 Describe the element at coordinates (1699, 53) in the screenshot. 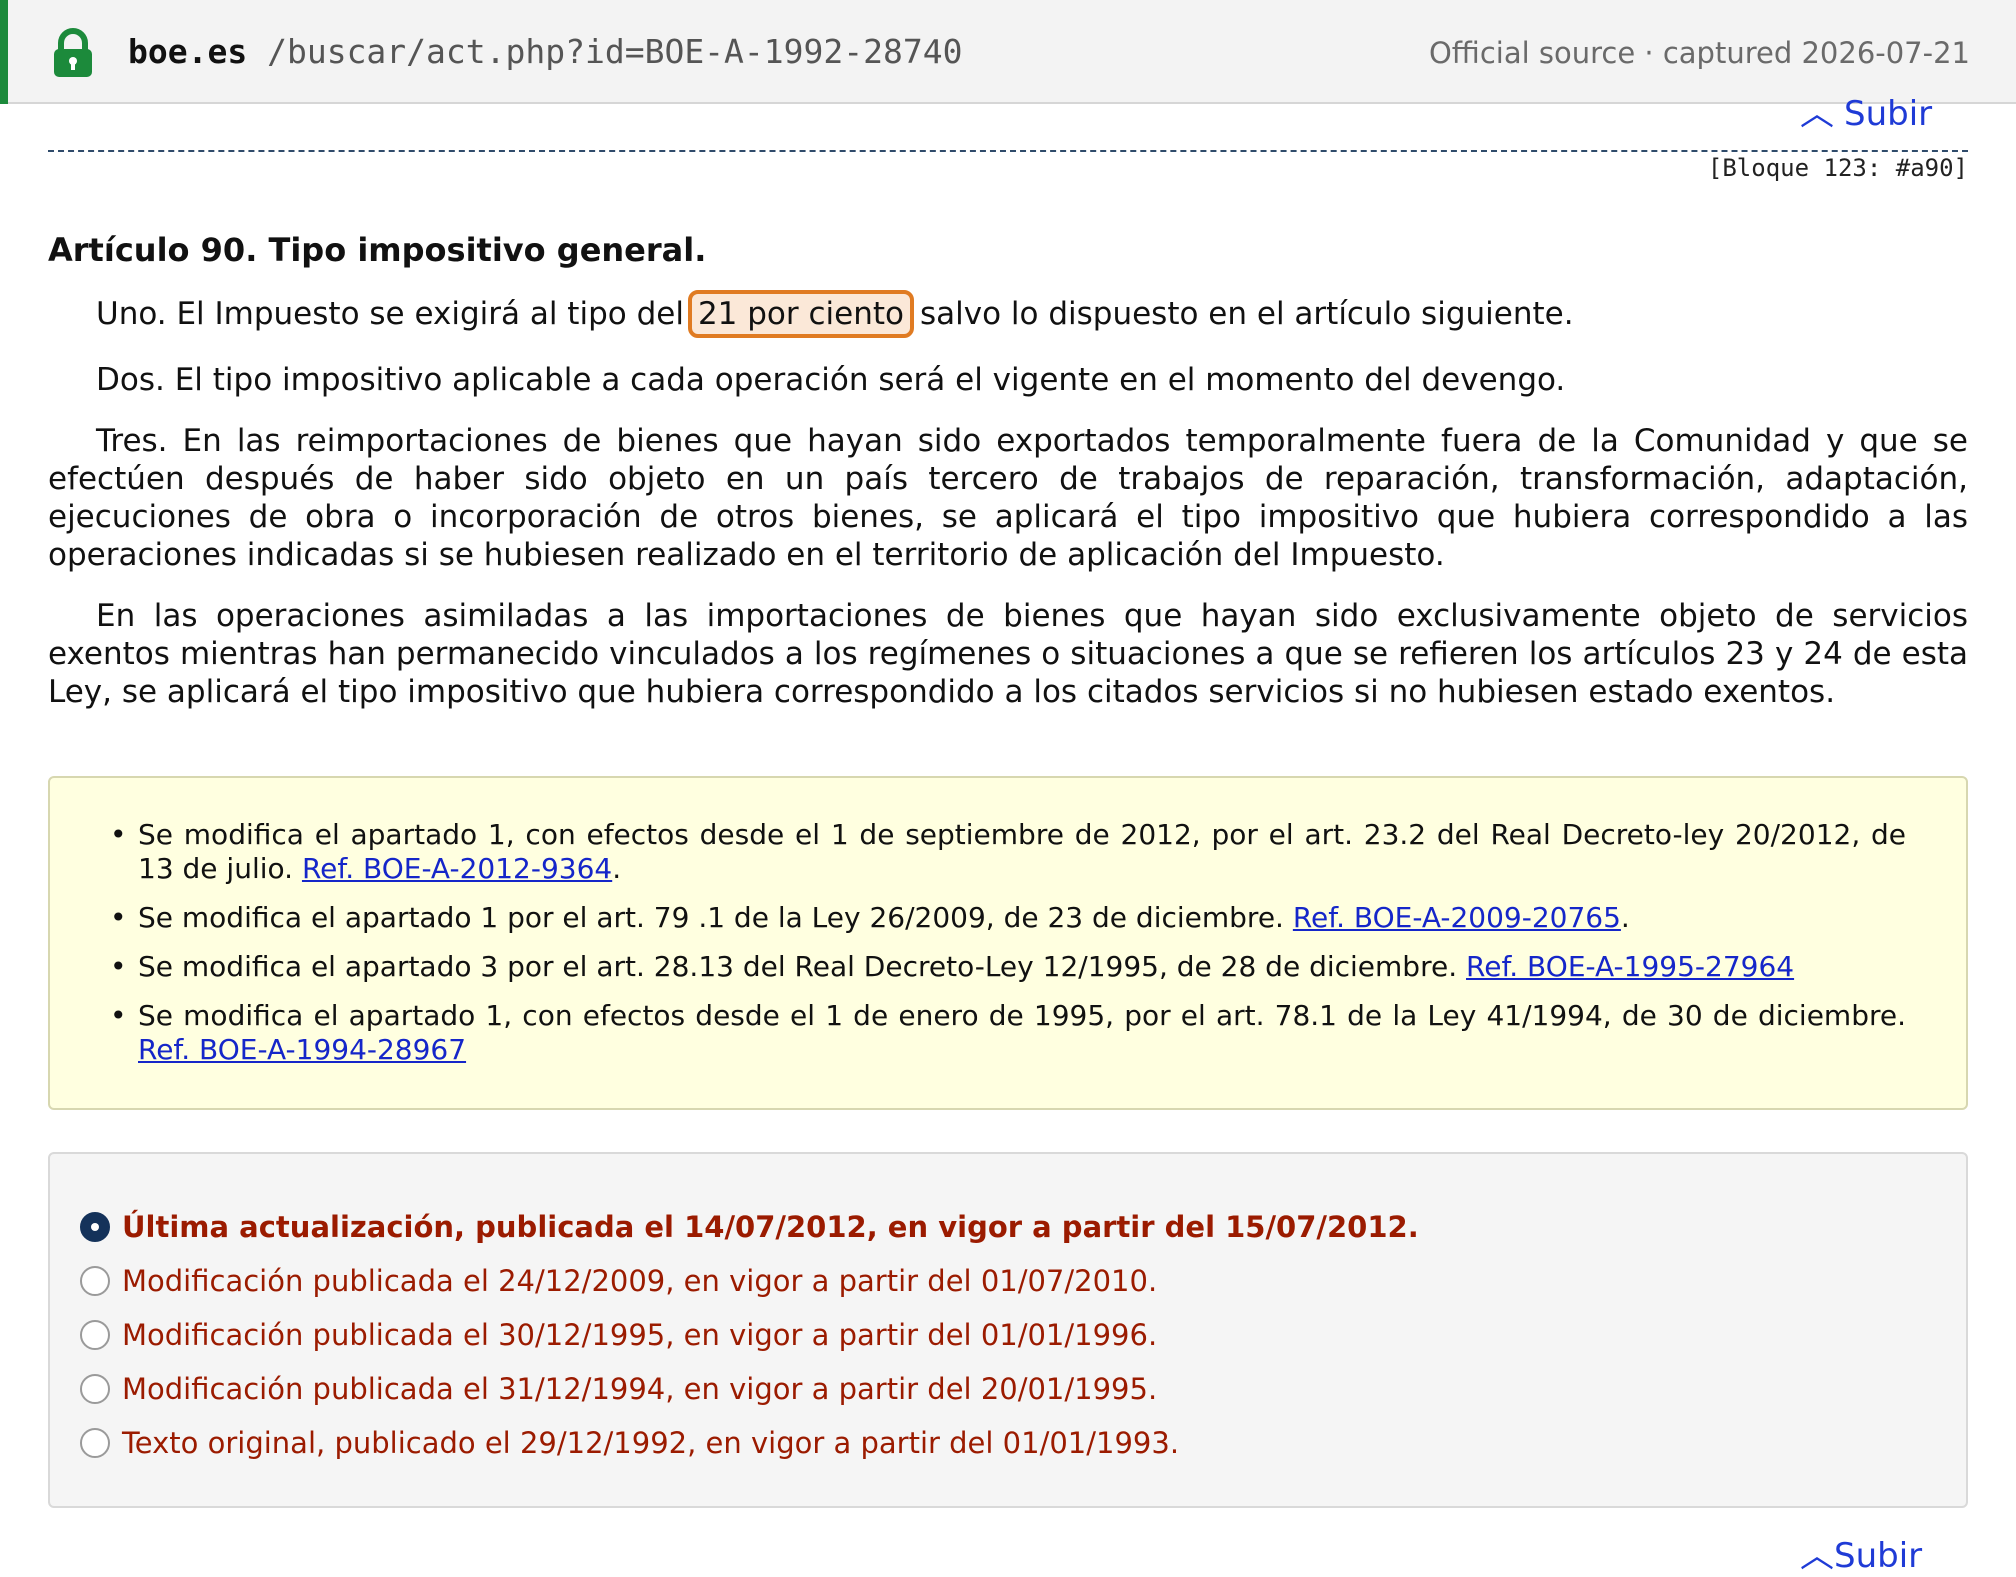

I see `capture-info: Official source · captured 2026-07-21` at that location.